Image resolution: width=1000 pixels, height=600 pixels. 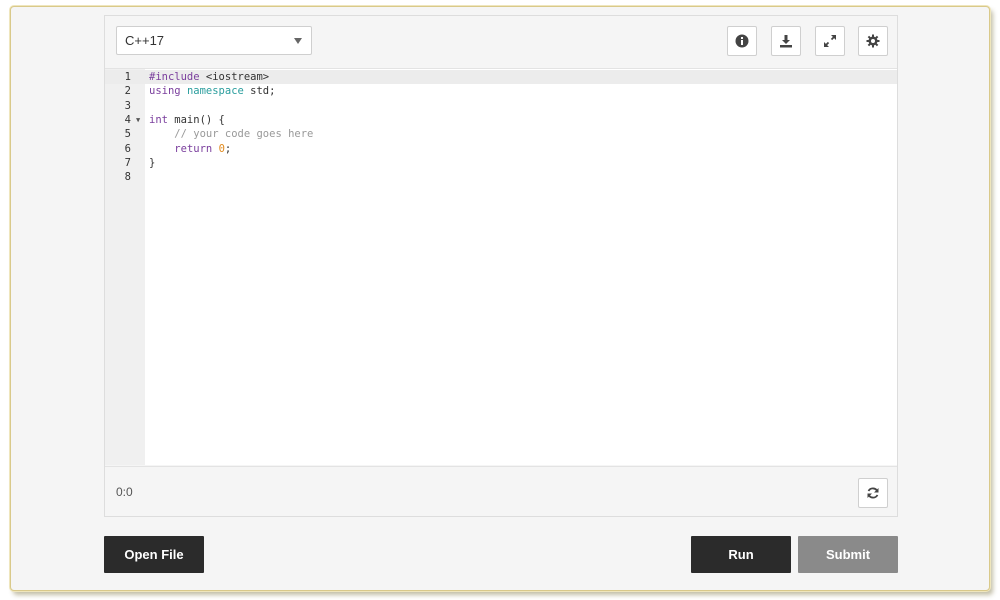 What do you see at coordinates (177, 77) in the screenshot?
I see `code-token: #include` at bounding box center [177, 77].